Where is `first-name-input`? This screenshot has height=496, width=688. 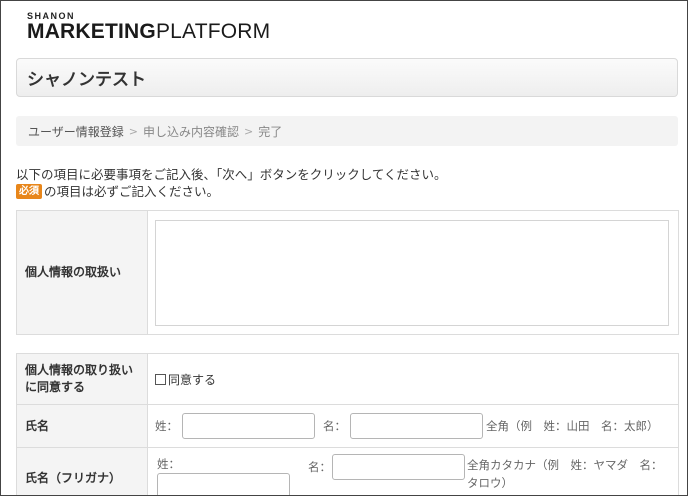 first-name-input is located at coordinates (416, 426).